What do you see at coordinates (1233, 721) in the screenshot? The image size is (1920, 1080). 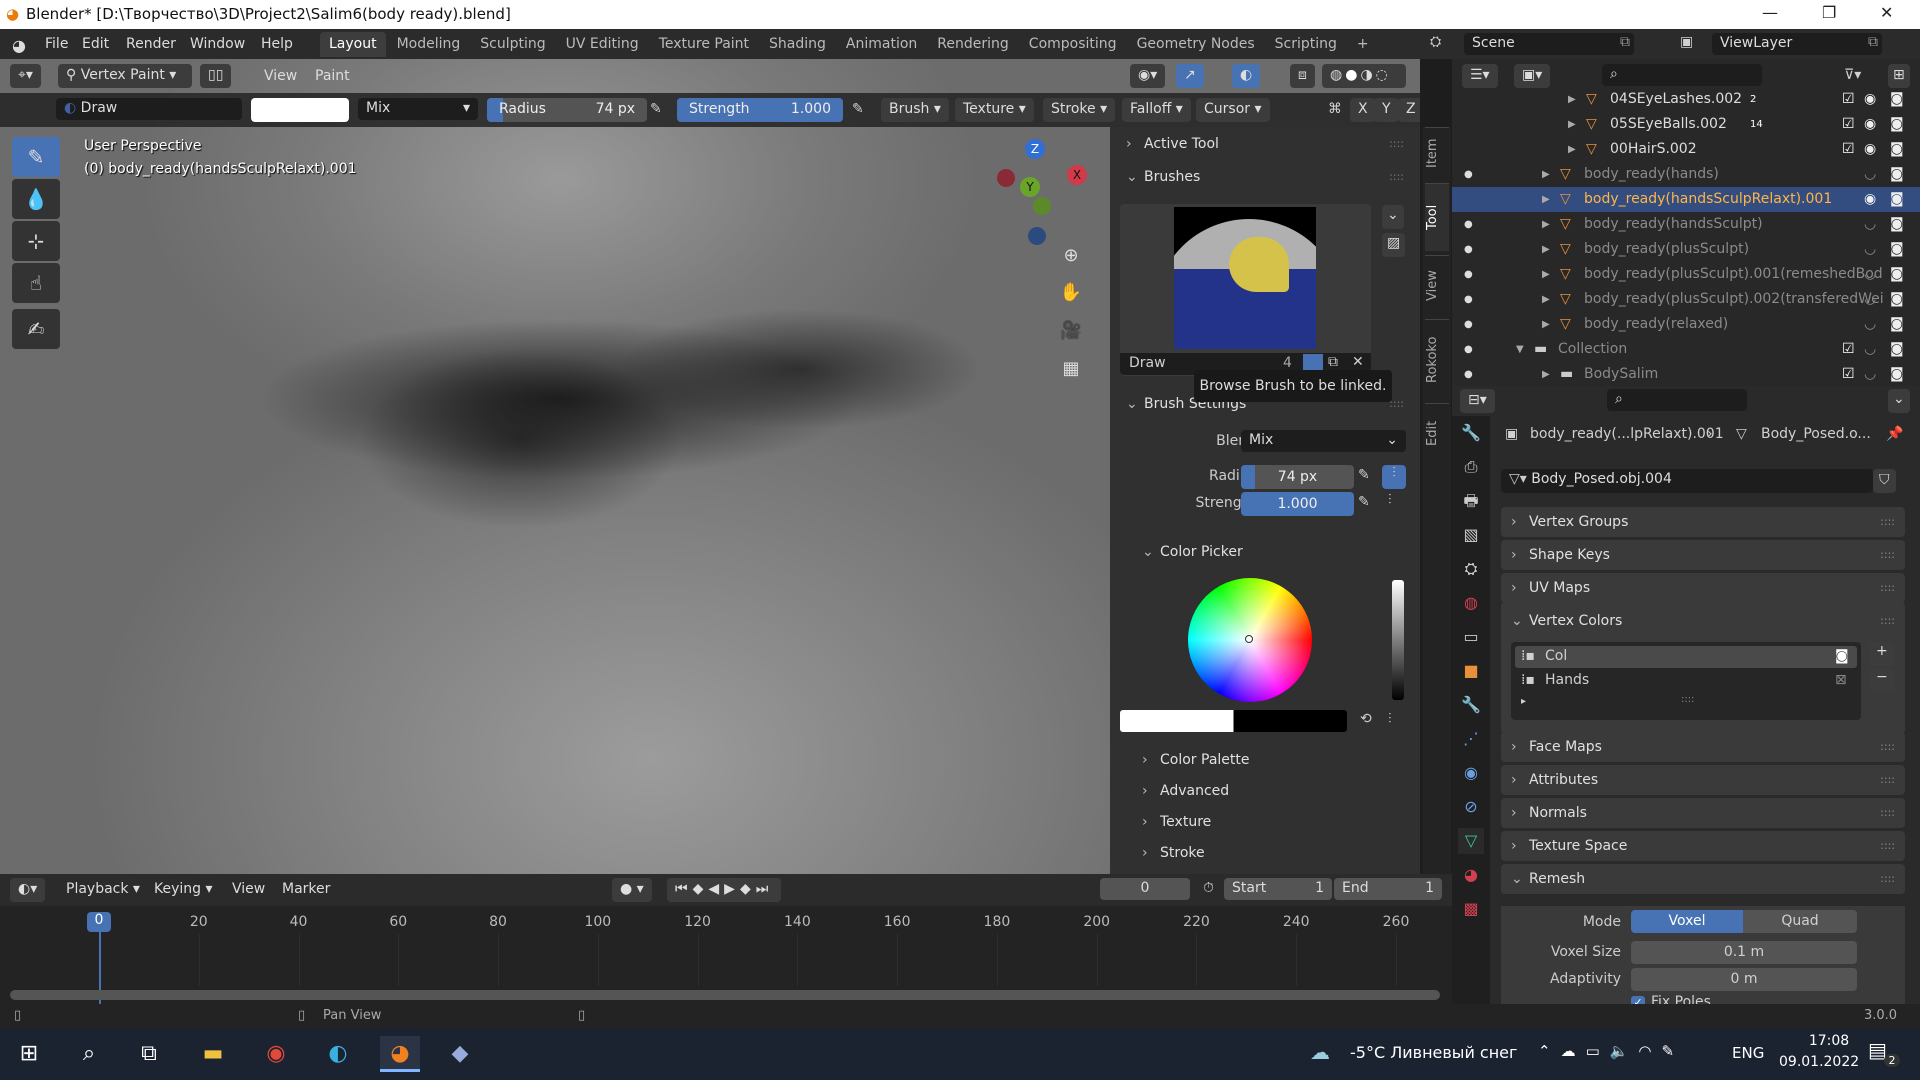 I see `primary-secondary-colors` at bounding box center [1233, 721].